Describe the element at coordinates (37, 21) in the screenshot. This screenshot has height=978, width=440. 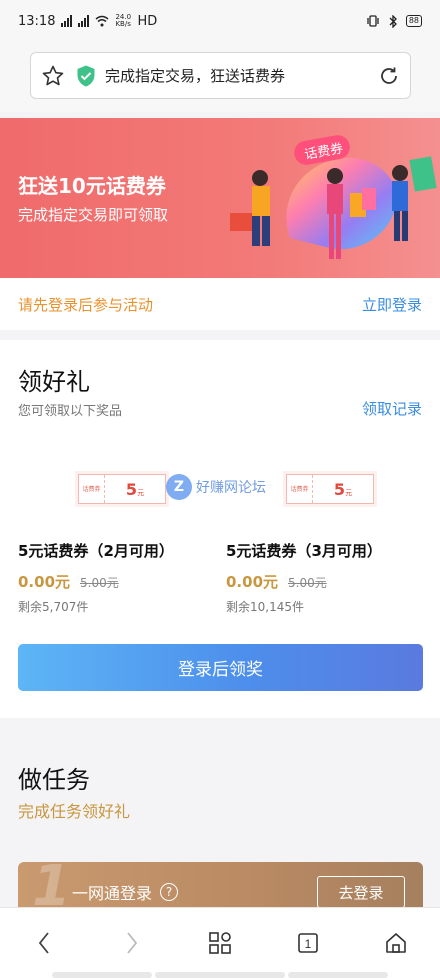
I see `clock: 13:18` at that location.